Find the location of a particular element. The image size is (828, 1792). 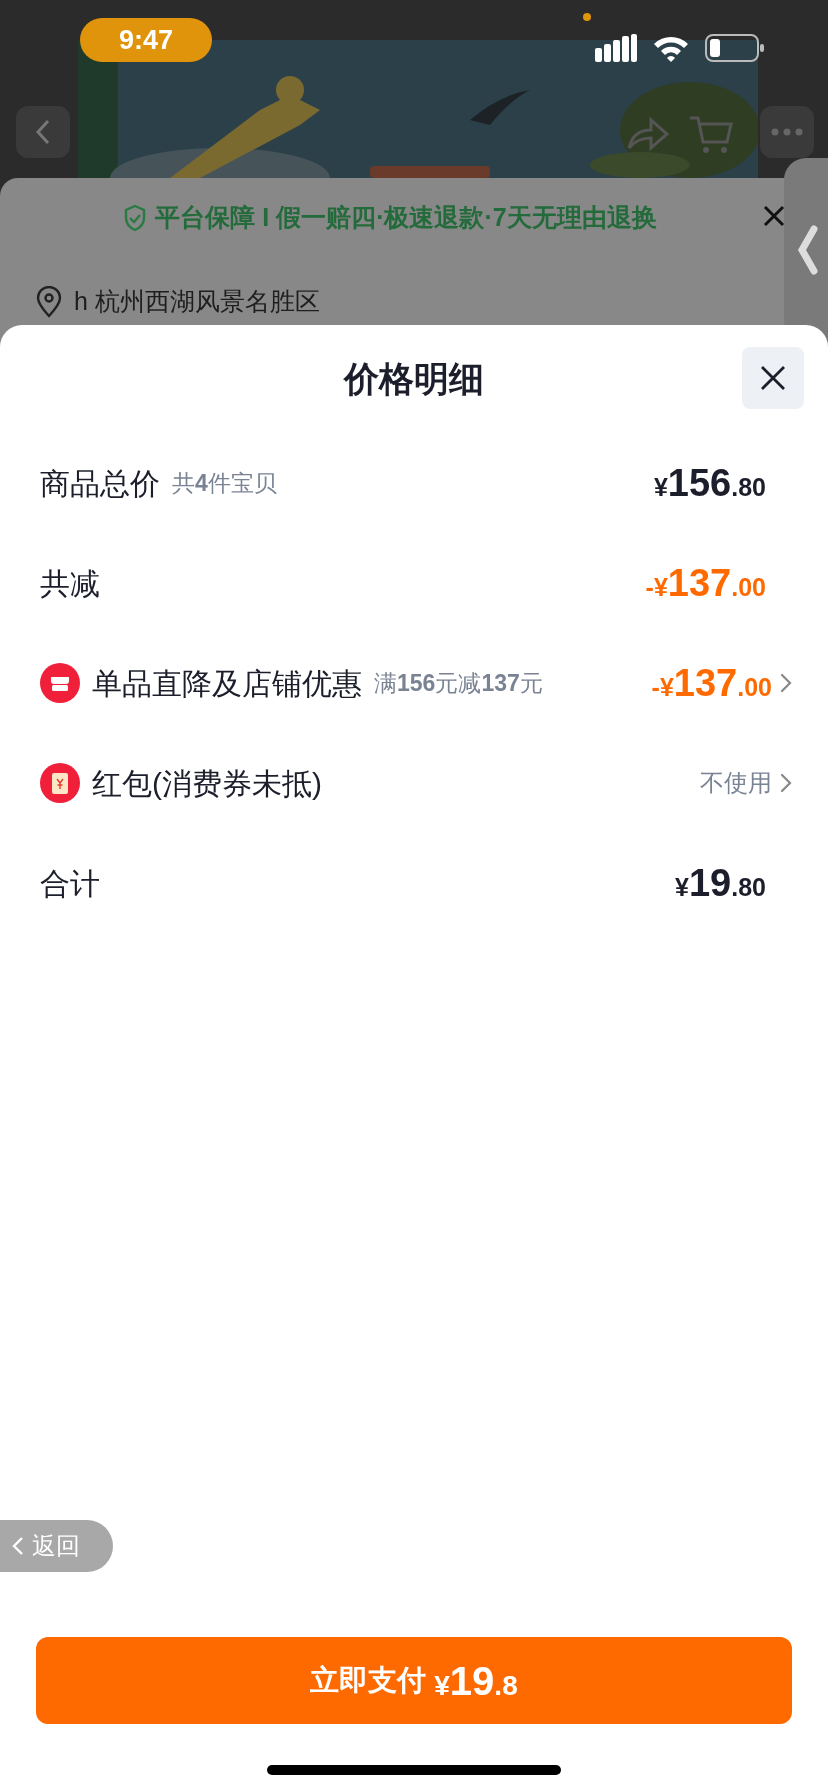

row-amount: ¥156.80 is located at coordinates (709, 483).